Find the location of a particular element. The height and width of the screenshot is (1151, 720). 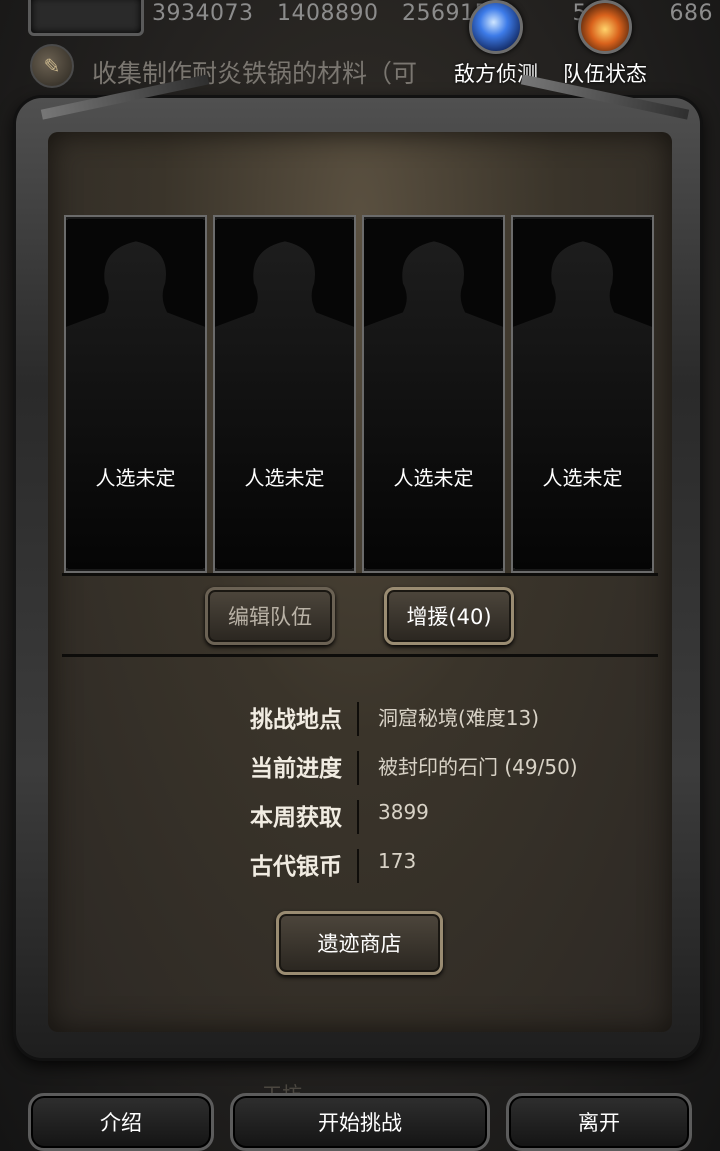

info-value: 3899 is located at coordinates (403, 812).